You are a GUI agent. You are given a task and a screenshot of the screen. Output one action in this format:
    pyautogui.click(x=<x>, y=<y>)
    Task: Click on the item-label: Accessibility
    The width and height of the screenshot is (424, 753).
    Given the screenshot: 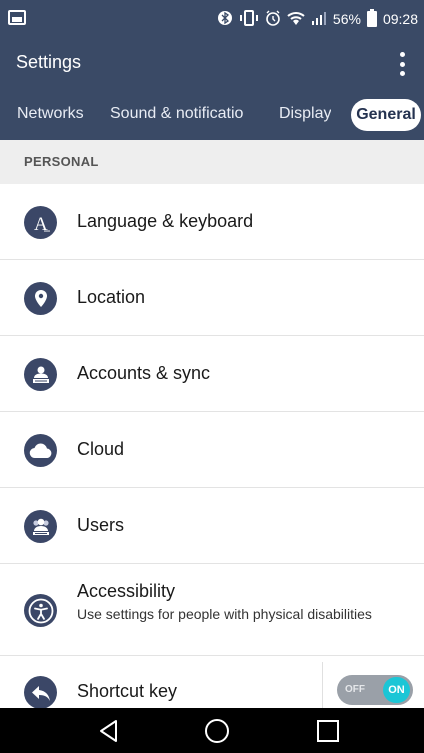 What is the action you would take?
    pyautogui.click(x=126, y=591)
    